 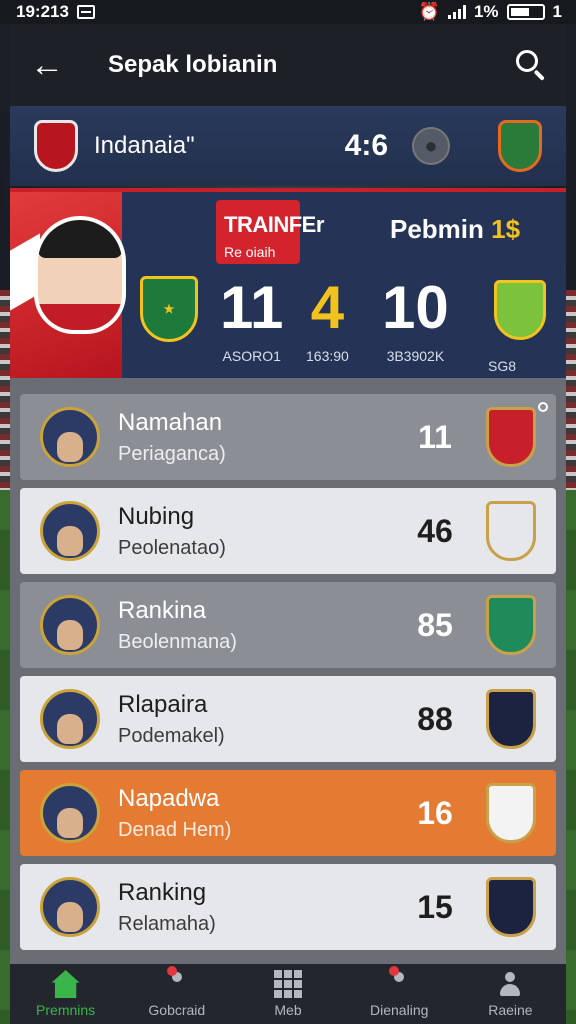 I want to click on player-name: Rlapaira, so click(x=163, y=704).